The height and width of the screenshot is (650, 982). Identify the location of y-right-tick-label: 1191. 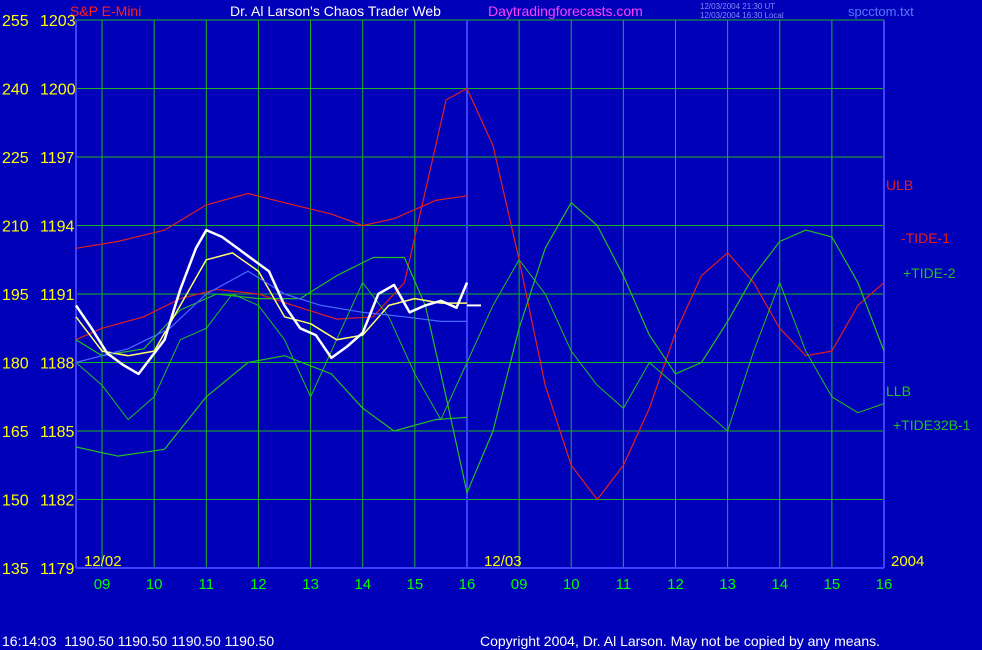
(57, 295).